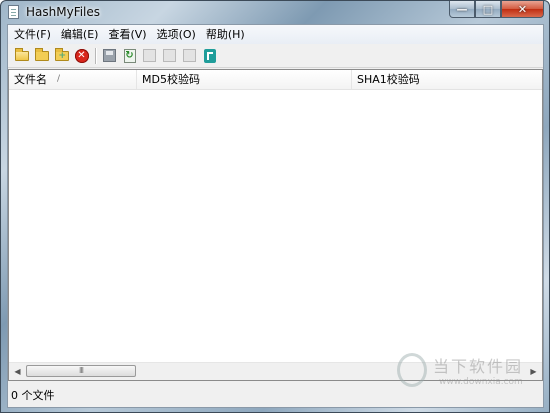  What do you see at coordinates (81, 371) in the screenshot?
I see `scroll-thumb: III` at bounding box center [81, 371].